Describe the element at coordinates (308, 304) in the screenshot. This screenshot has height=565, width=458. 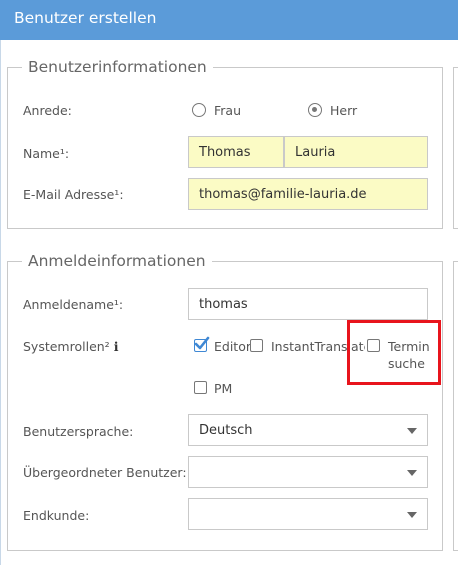
I see `login-name-input: thomas` at that location.